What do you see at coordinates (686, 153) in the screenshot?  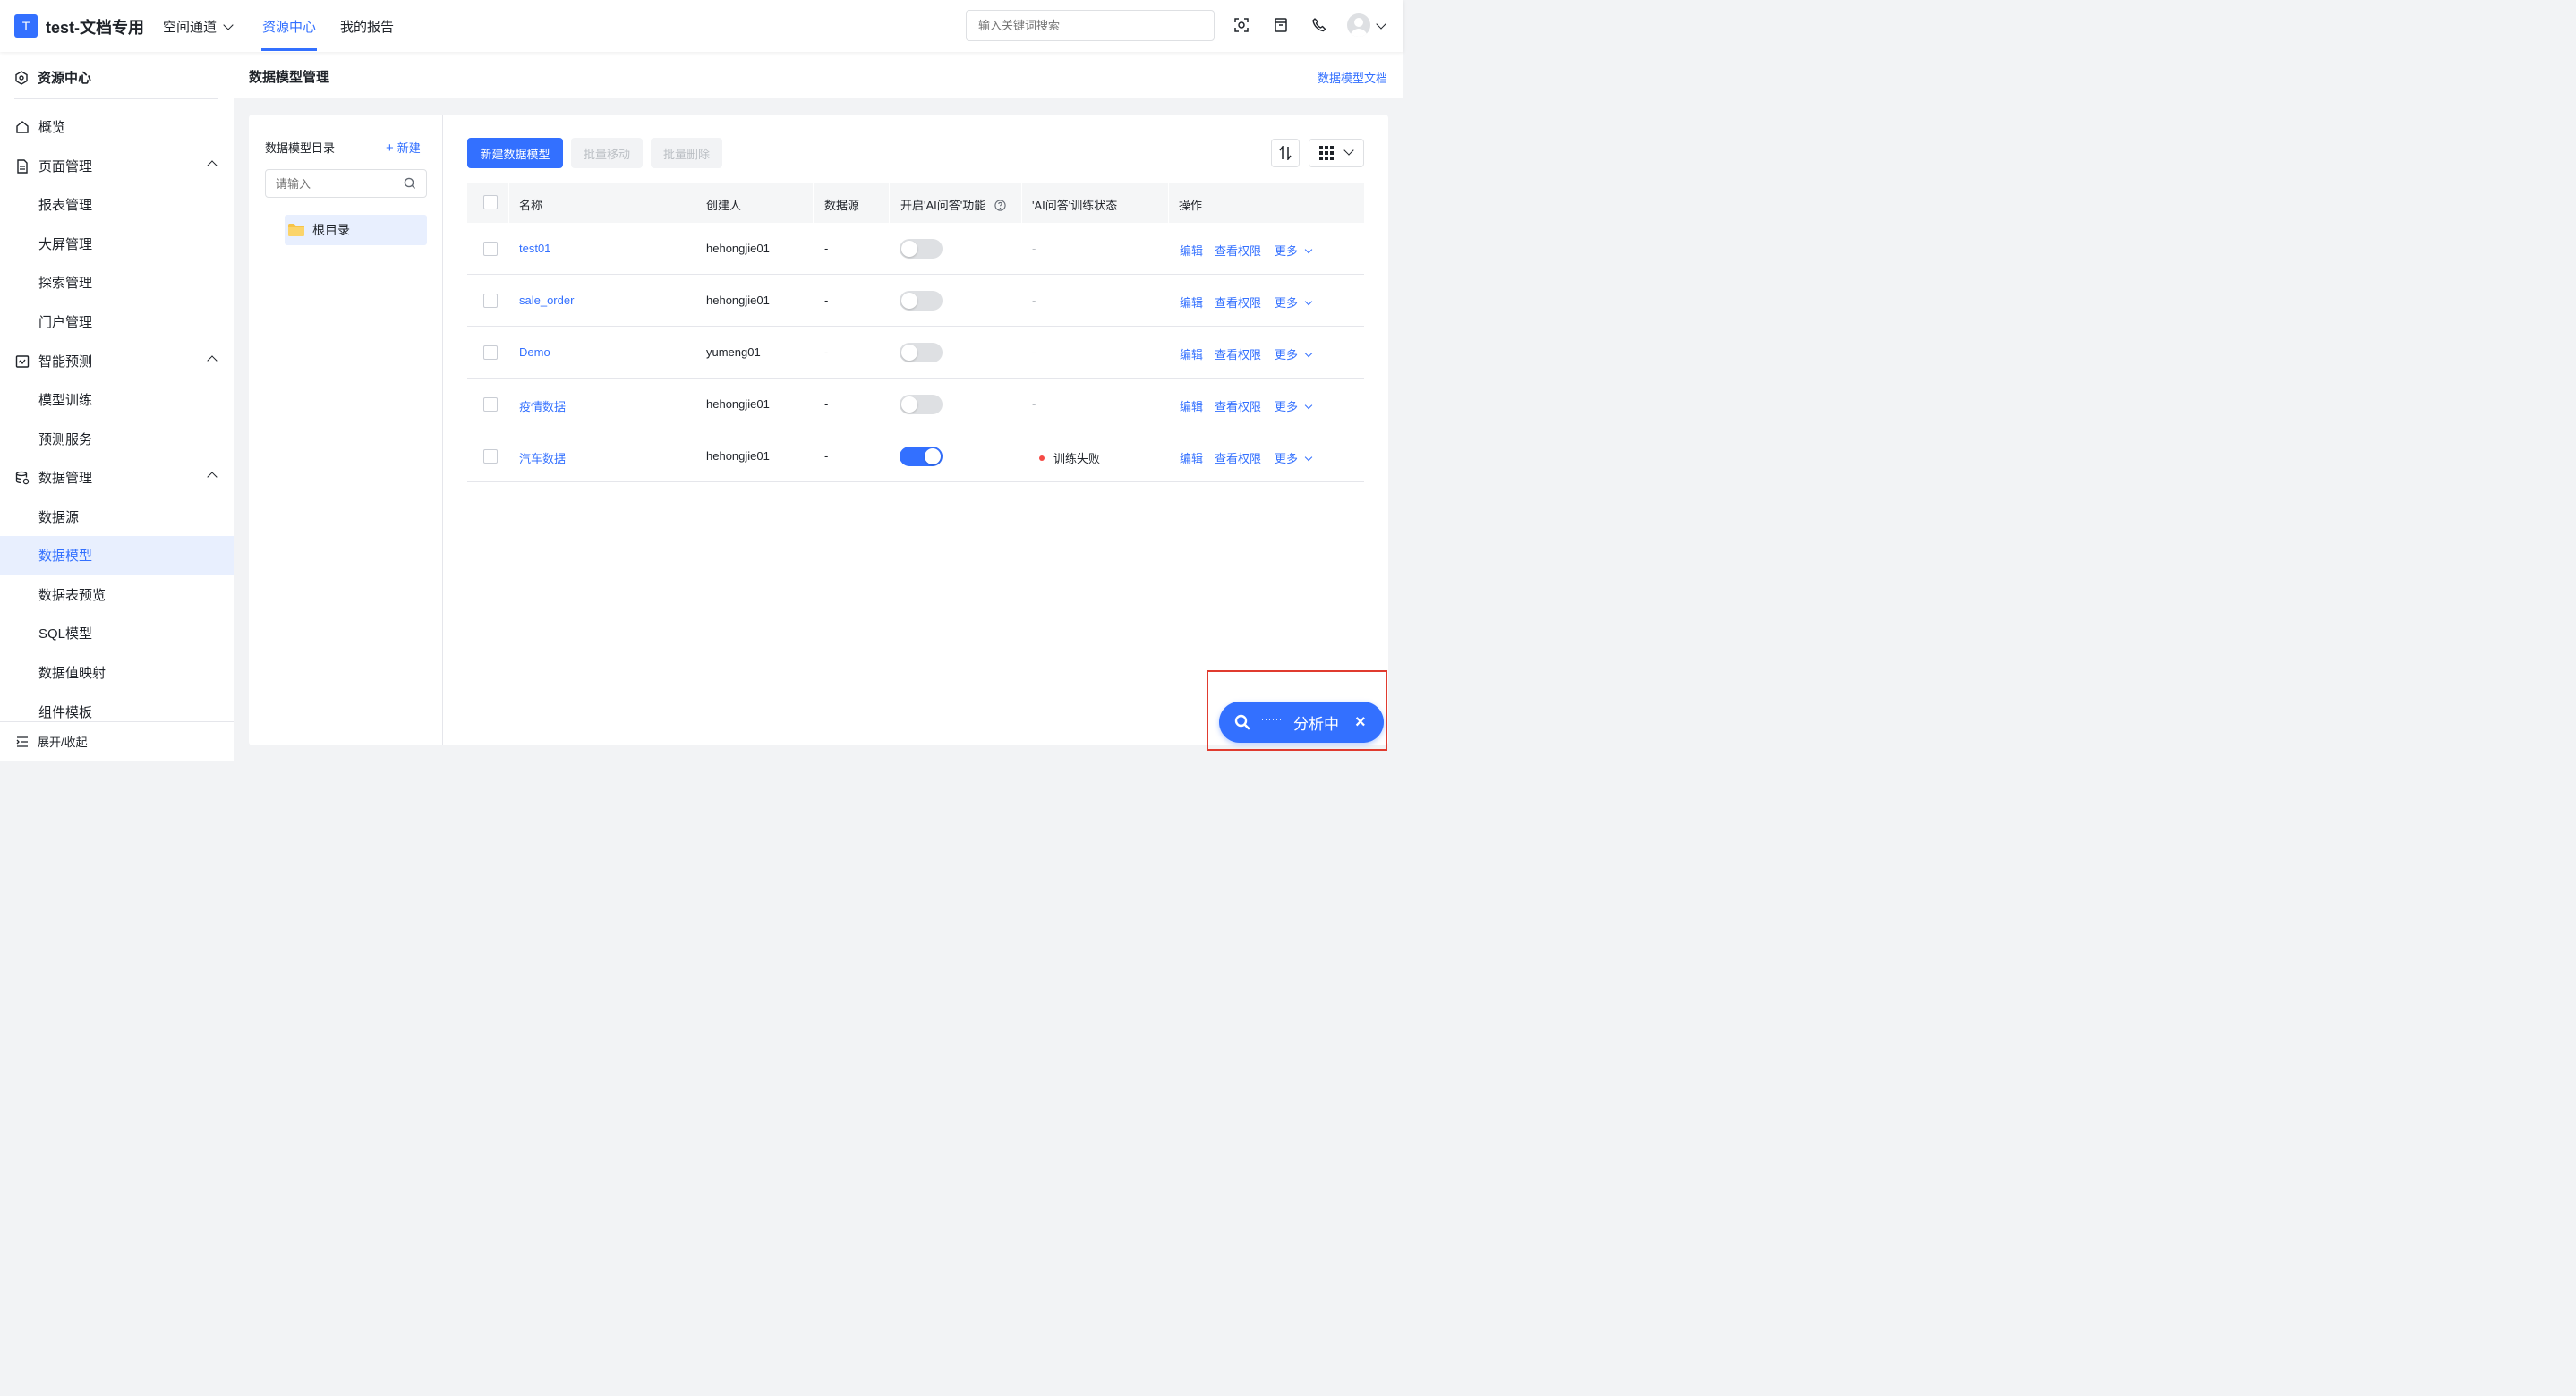 I see `batch-delete-button: 批量删除` at bounding box center [686, 153].